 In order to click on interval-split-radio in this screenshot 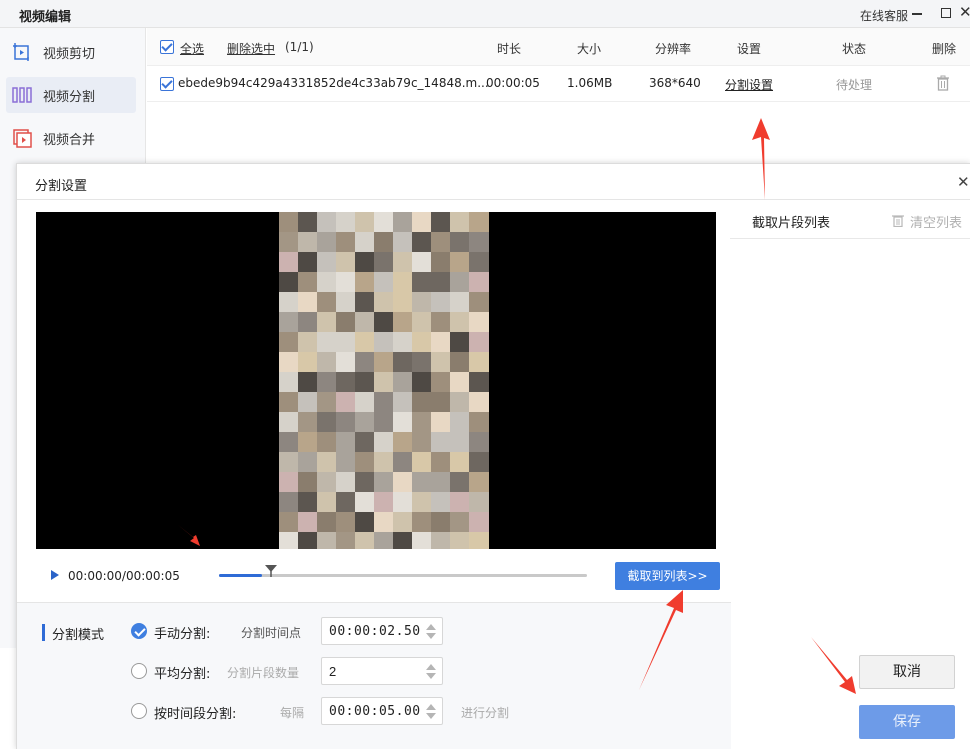, I will do `click(139, 711)`.